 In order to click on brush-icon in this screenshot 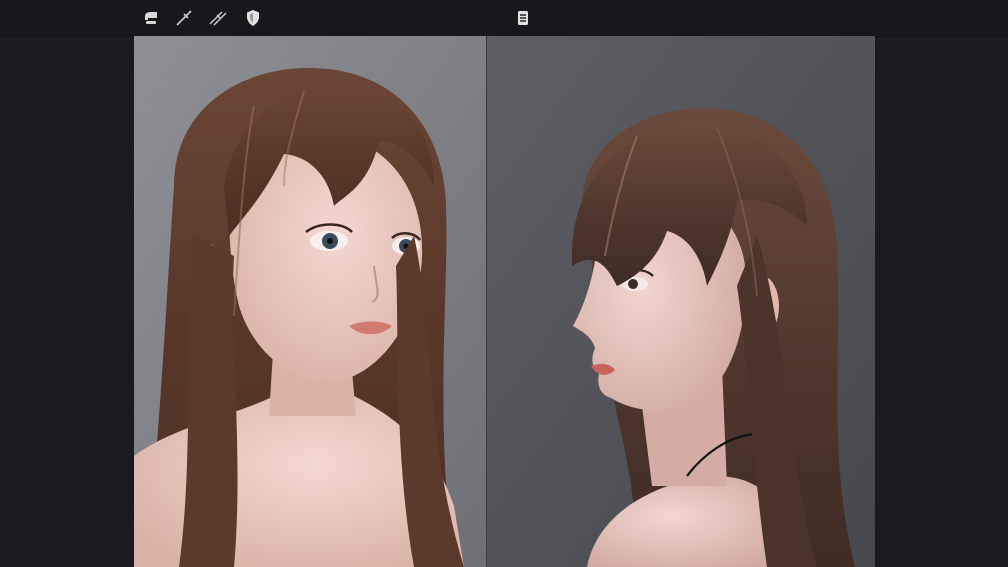, I will do `click(151, 18)`.